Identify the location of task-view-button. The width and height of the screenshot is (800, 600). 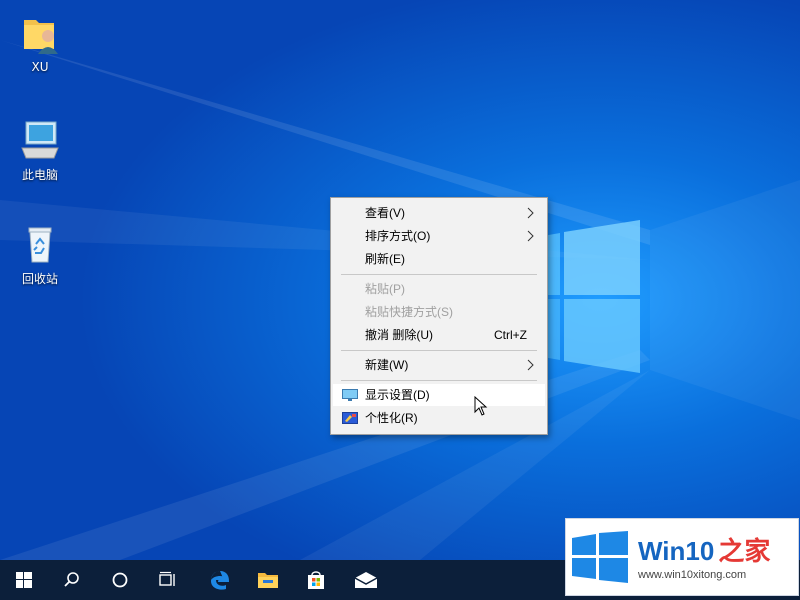
(168, 580).